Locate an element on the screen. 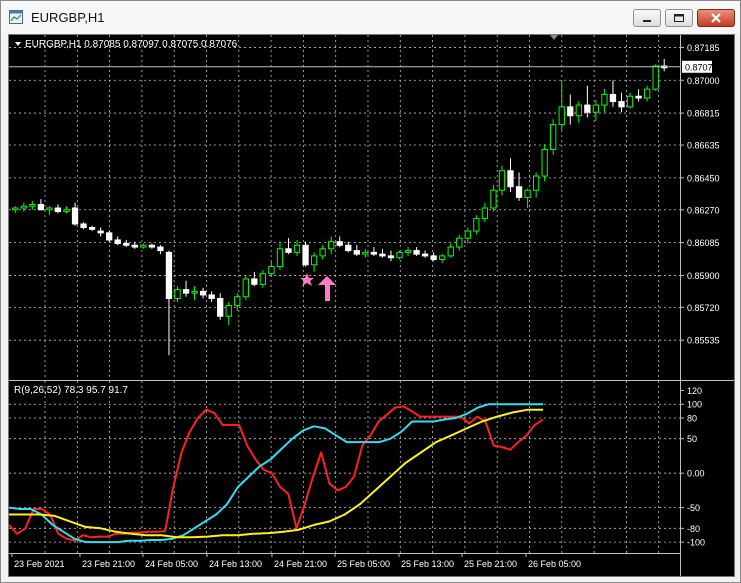  indicator-axis: 120 100 80 50 0.00 -50 -80 -100 is located at coordinates (692, 467).